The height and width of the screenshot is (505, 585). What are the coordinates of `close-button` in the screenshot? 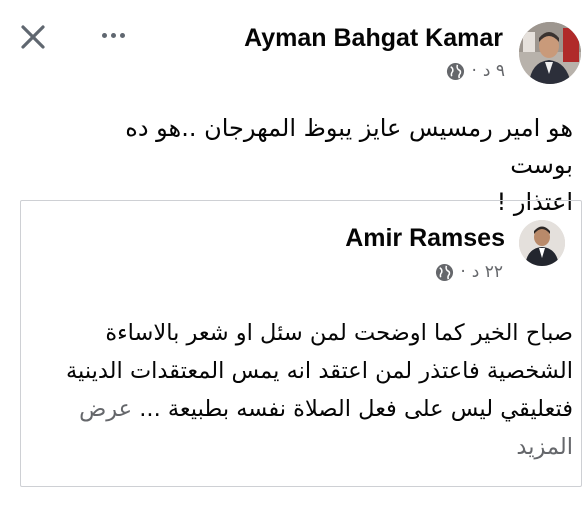 It's located at (33, 37).